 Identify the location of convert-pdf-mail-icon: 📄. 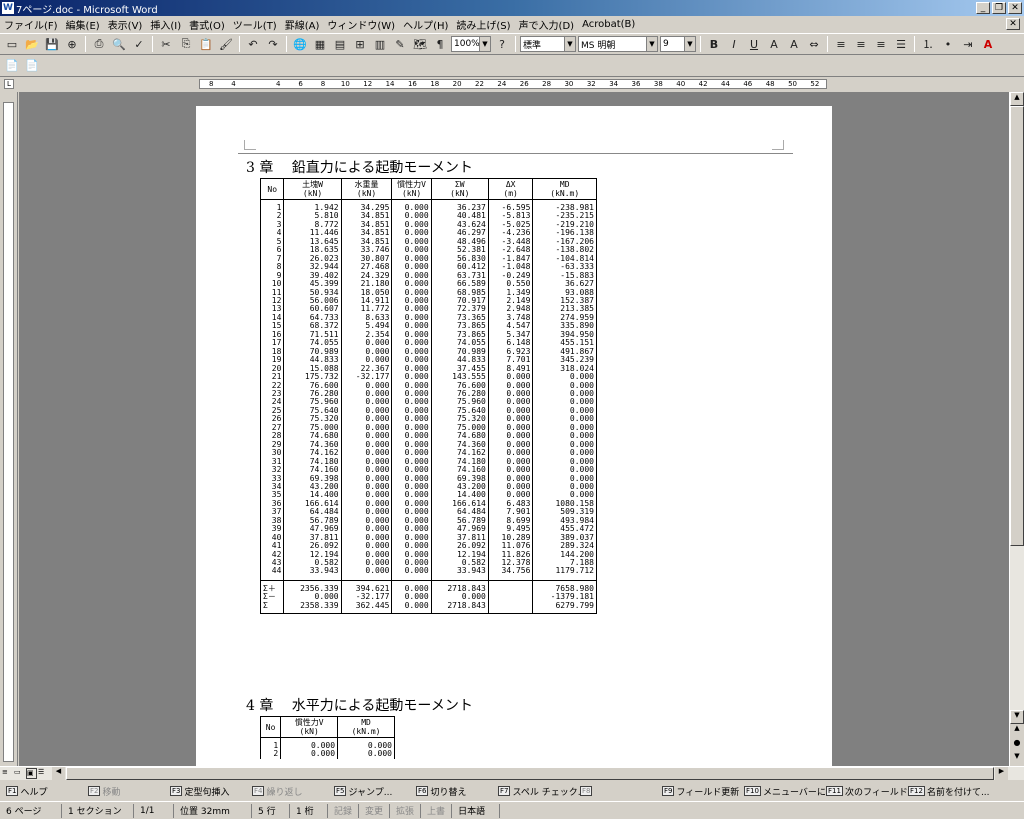
(32, 66).